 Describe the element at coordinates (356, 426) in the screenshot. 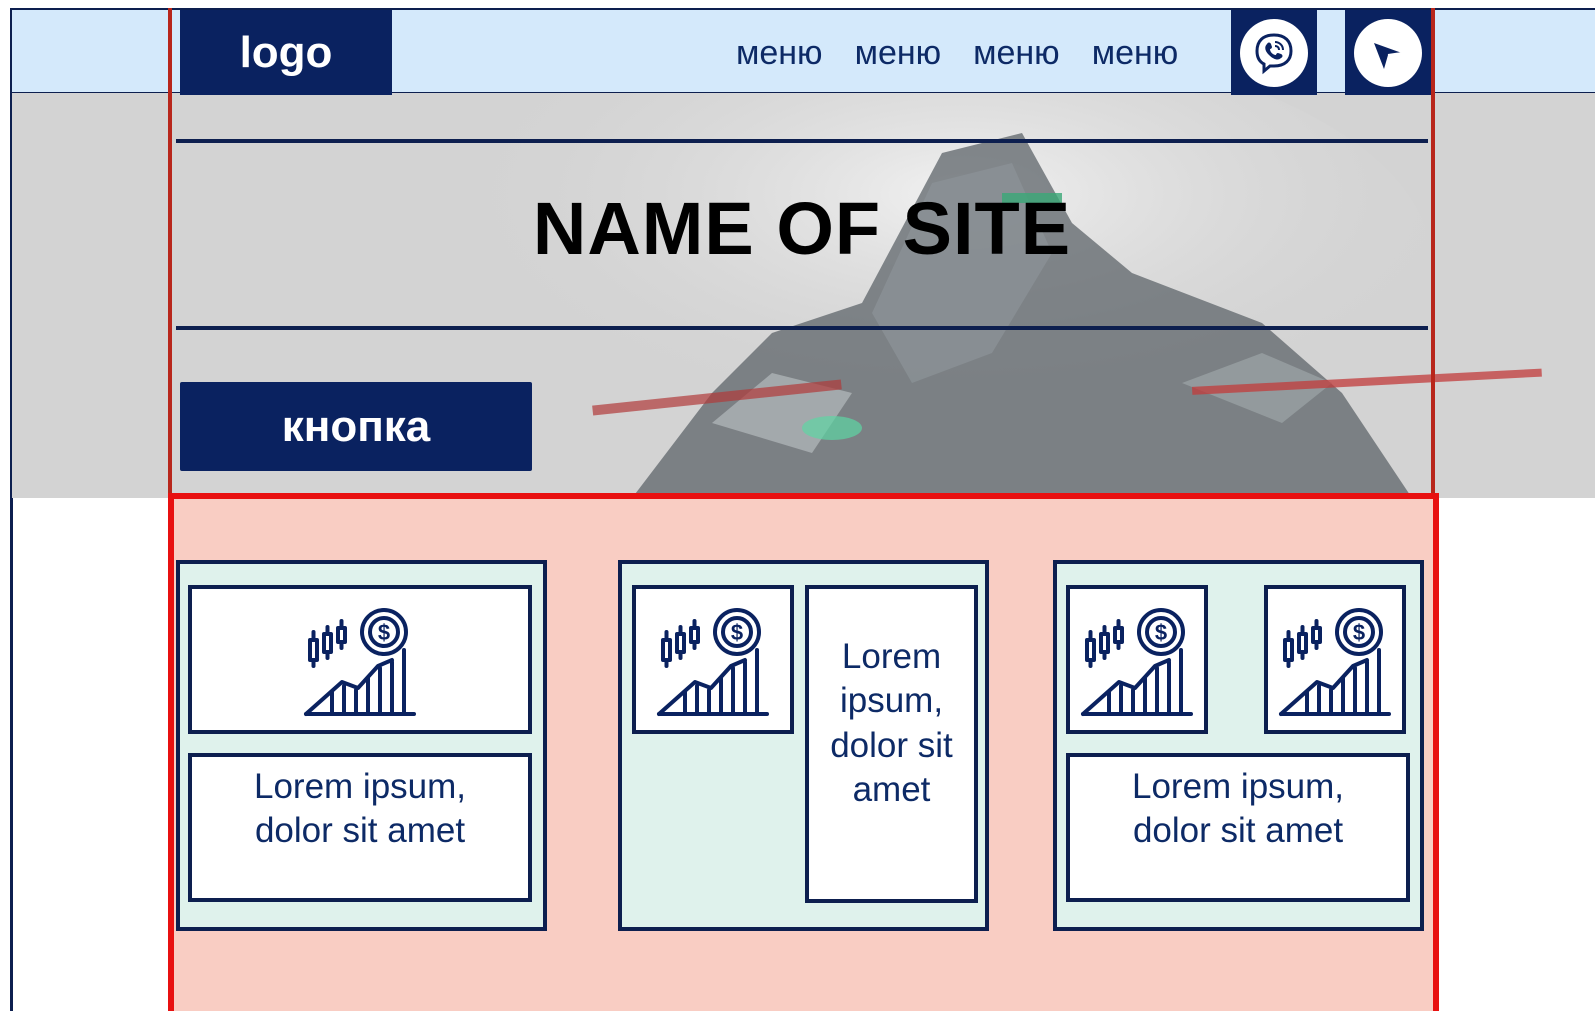

I see `hero-button: кнопка` at that location.